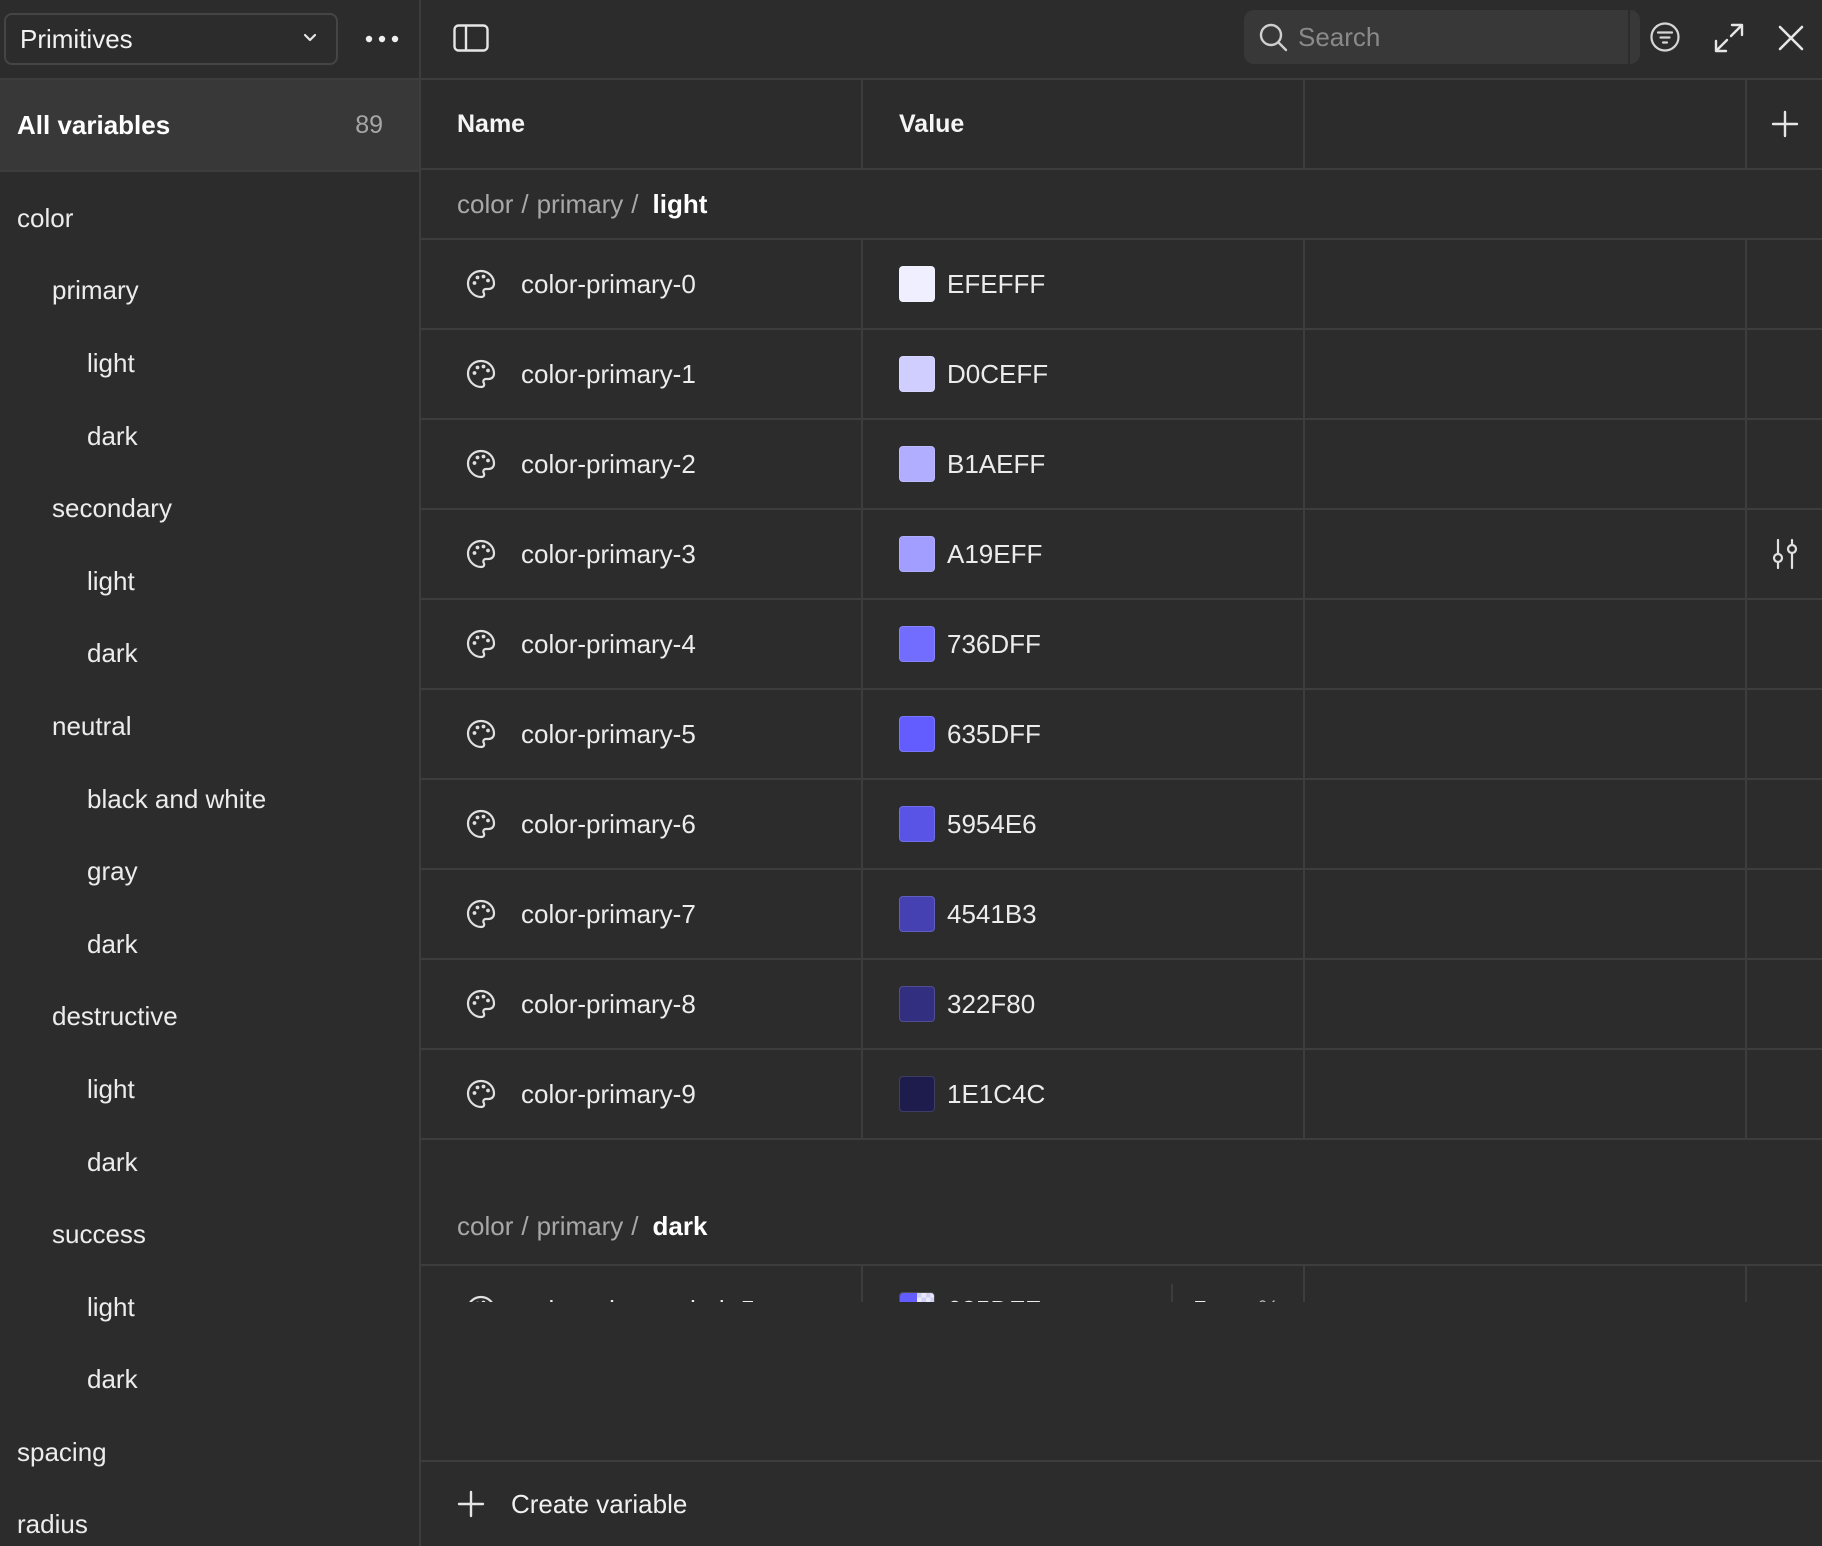  Describe the element at coordinates (209, 218) in the screenshot. I see `sidebar-group-color: color` at that location.